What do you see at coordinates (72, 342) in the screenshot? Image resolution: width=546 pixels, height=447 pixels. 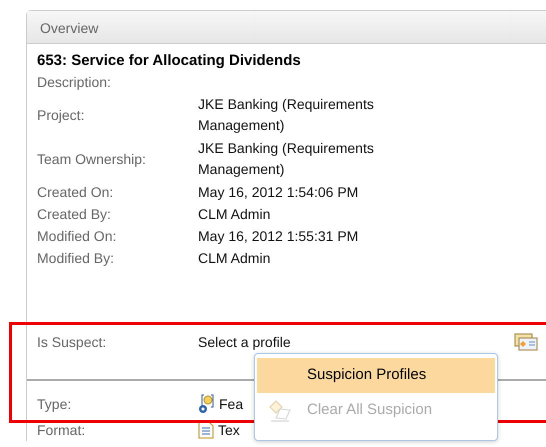 I see `field-label: Is Suspect:` at bounding box center [72, 342].